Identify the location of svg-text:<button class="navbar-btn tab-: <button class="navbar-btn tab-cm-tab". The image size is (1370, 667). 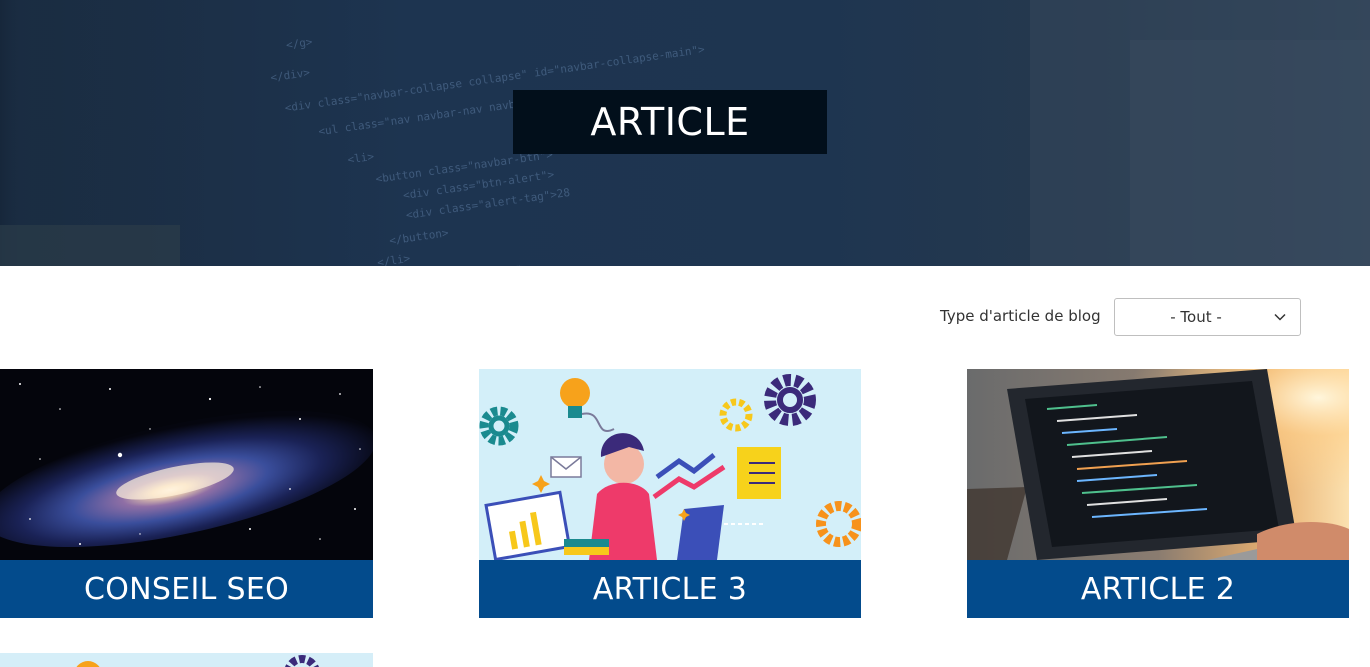
(535, 265).